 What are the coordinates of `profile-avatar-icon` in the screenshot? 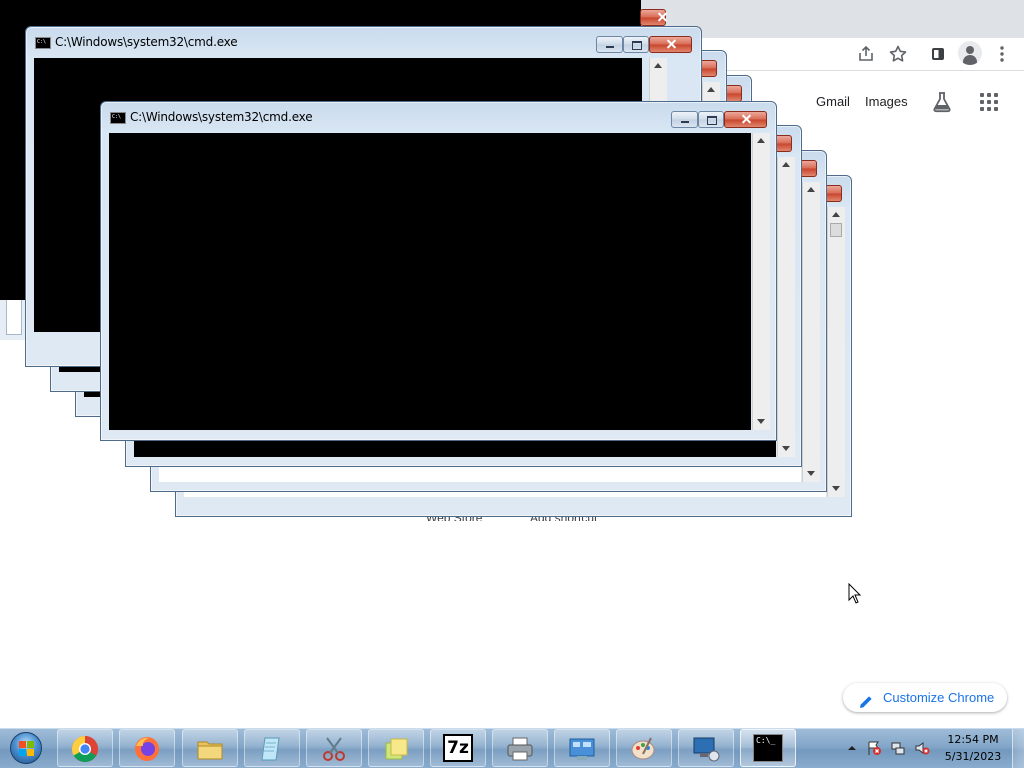 It's located at (970, 53).